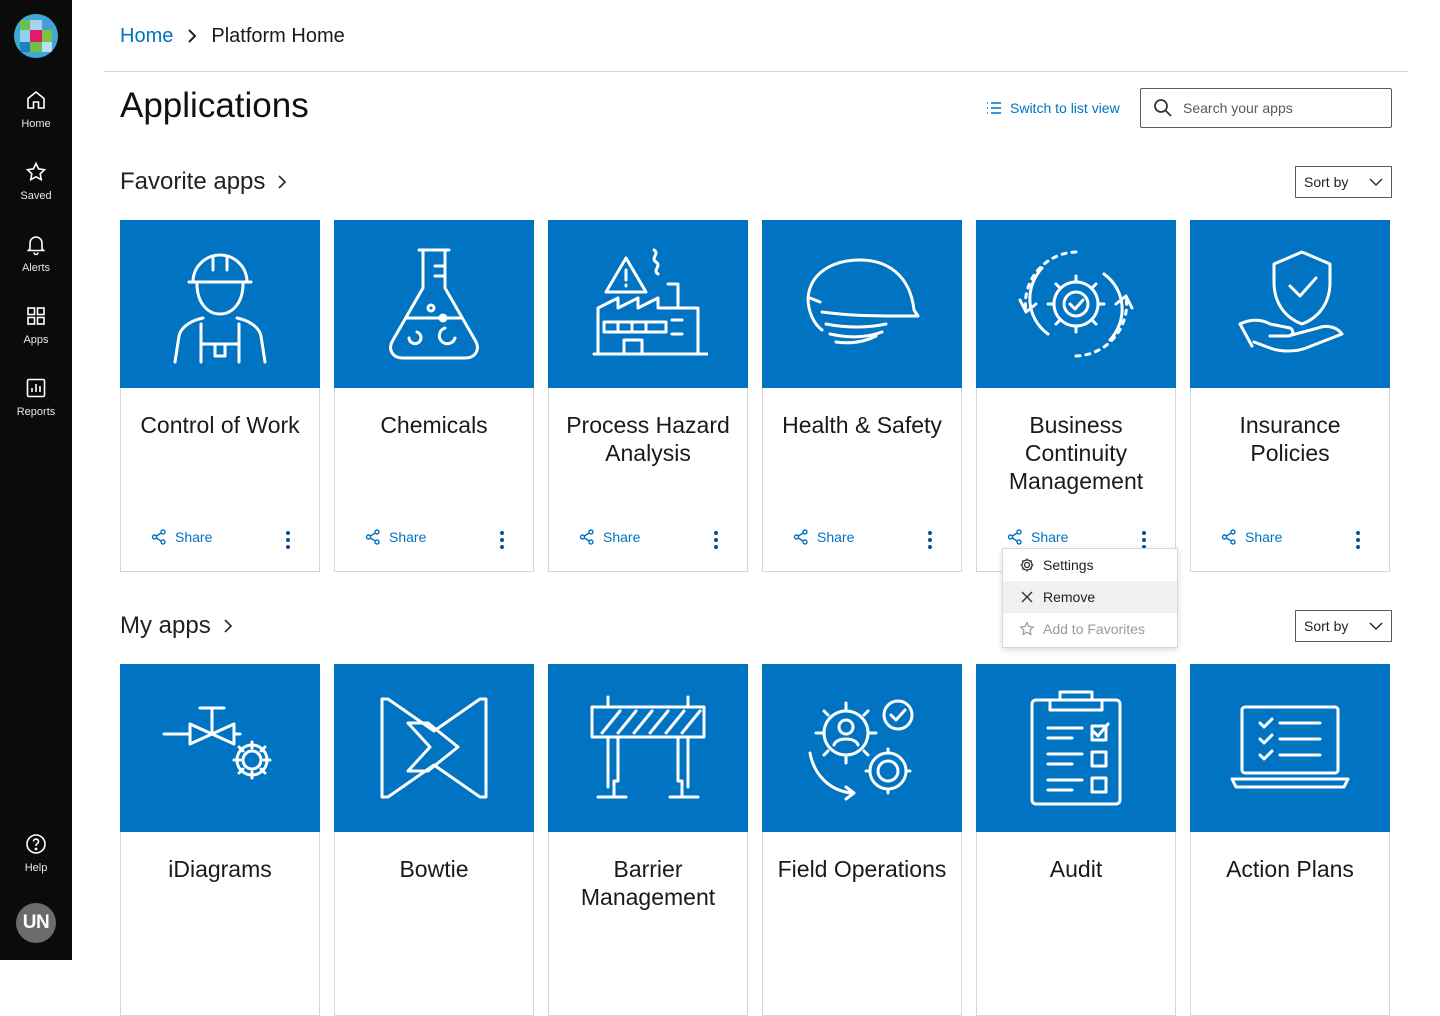 Image resolution: width=1440 pixels, height=1016 pixels. I want to click on sidebar-item-alerts: Alerts, so click(36, 262).